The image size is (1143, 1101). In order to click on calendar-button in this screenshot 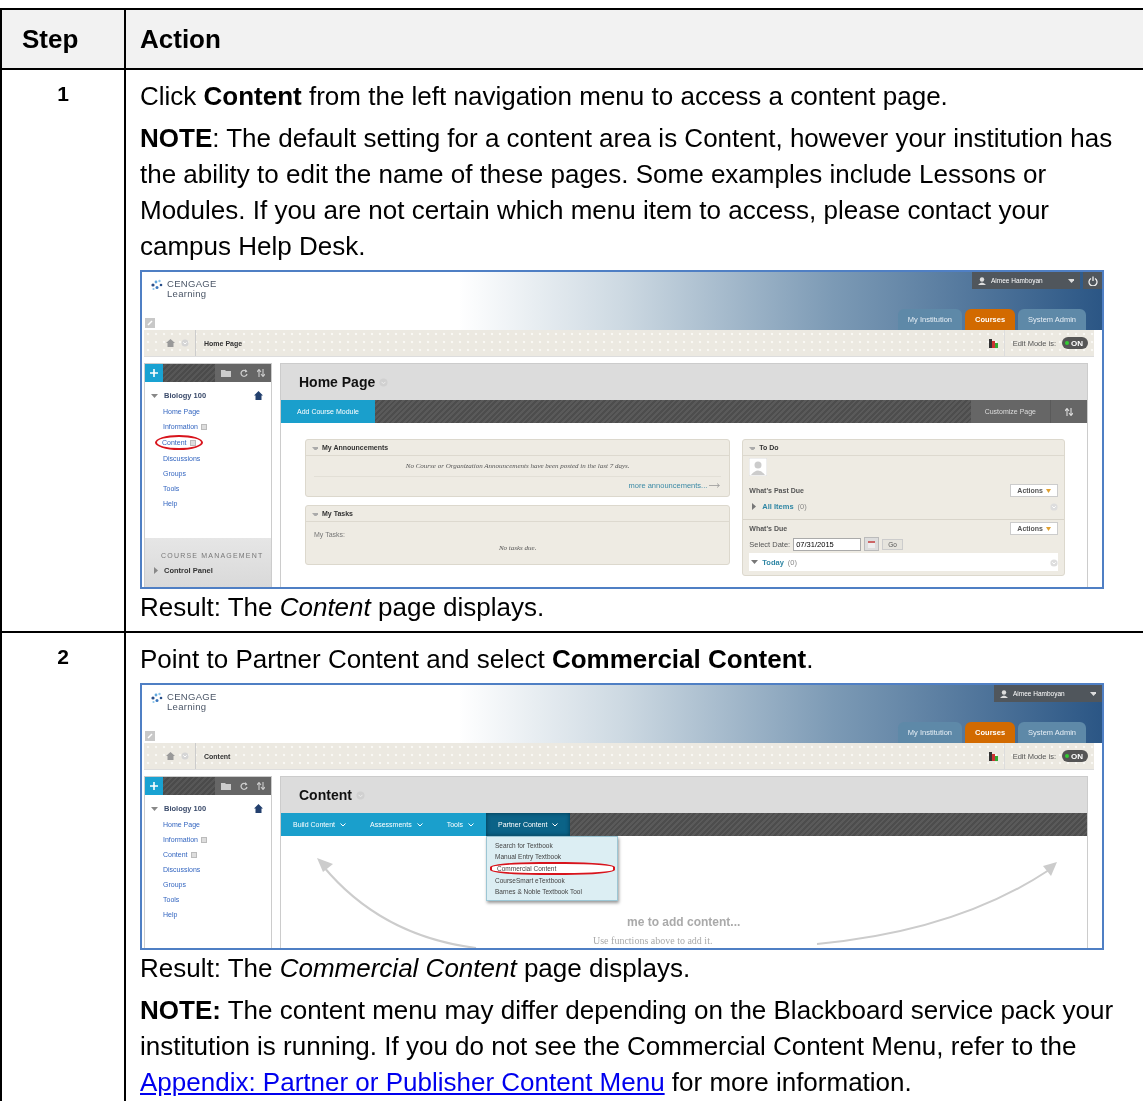, I will do `click(872, 544)`.